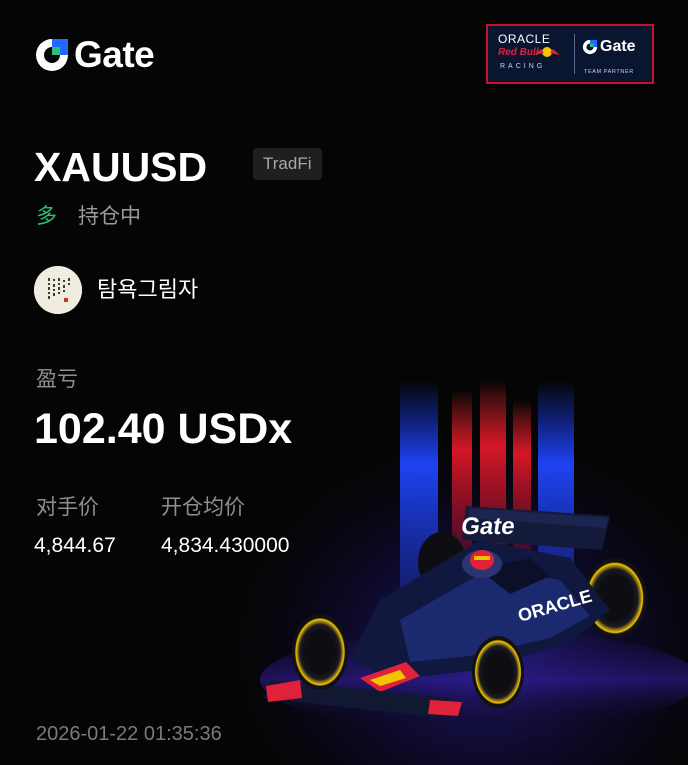 This screenshot has width=688, height=765. I want to click on position-side: 多, so click(46, 216).